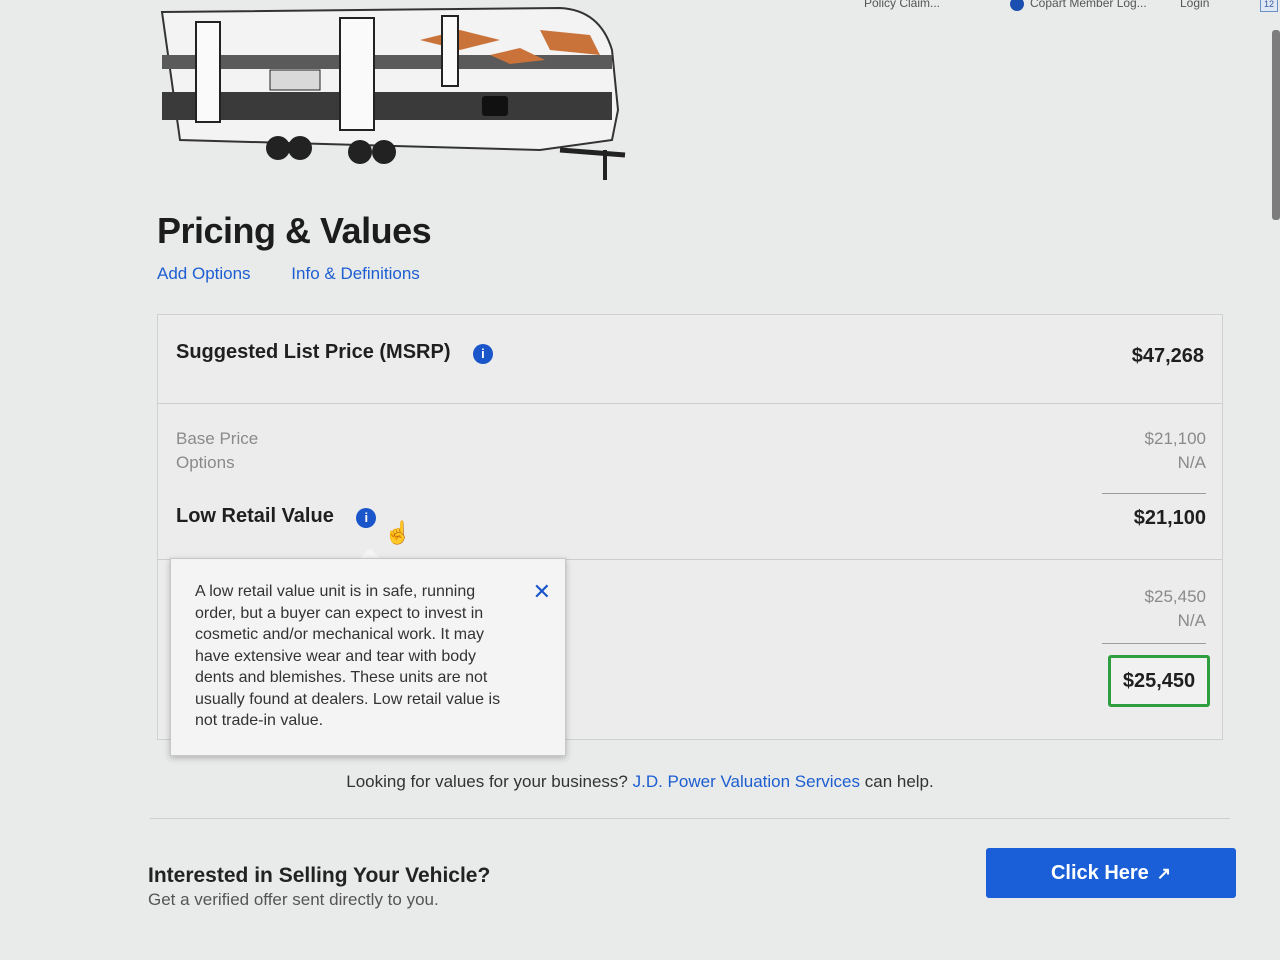 Image resolution: width=1280 pixels, height=960 pixels. Describe the element at coordinates (487, 781) in the screenshot. I see `business-prefix: Looking for values for your business?` at that location.